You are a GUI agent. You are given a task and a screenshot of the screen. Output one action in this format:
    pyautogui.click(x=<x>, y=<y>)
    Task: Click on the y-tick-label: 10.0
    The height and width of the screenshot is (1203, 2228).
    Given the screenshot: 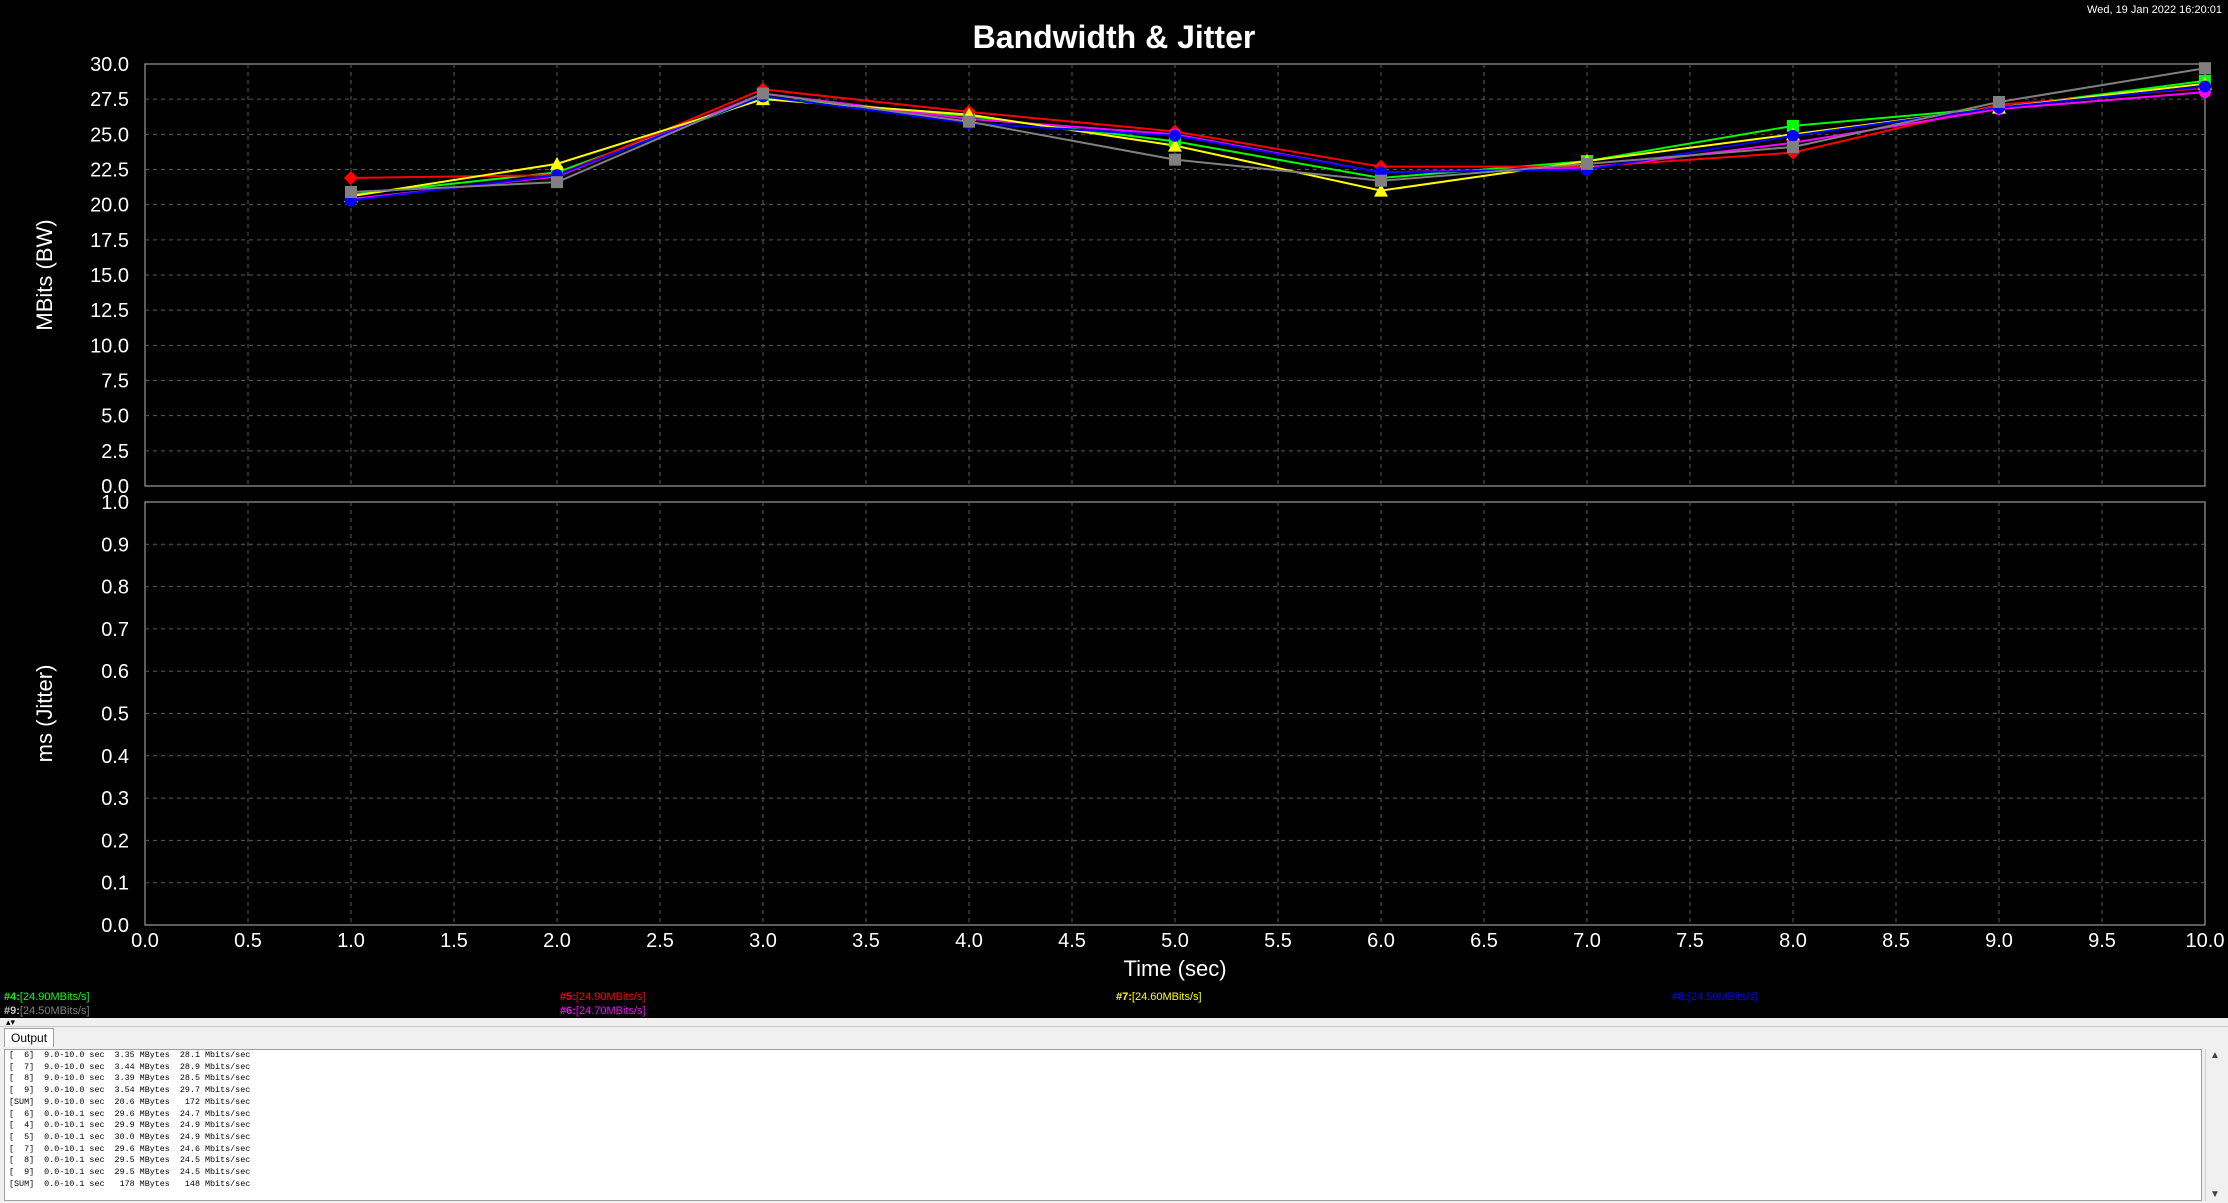 What is the action you would take?
    pyautogui.click(x=109, y=346)
    